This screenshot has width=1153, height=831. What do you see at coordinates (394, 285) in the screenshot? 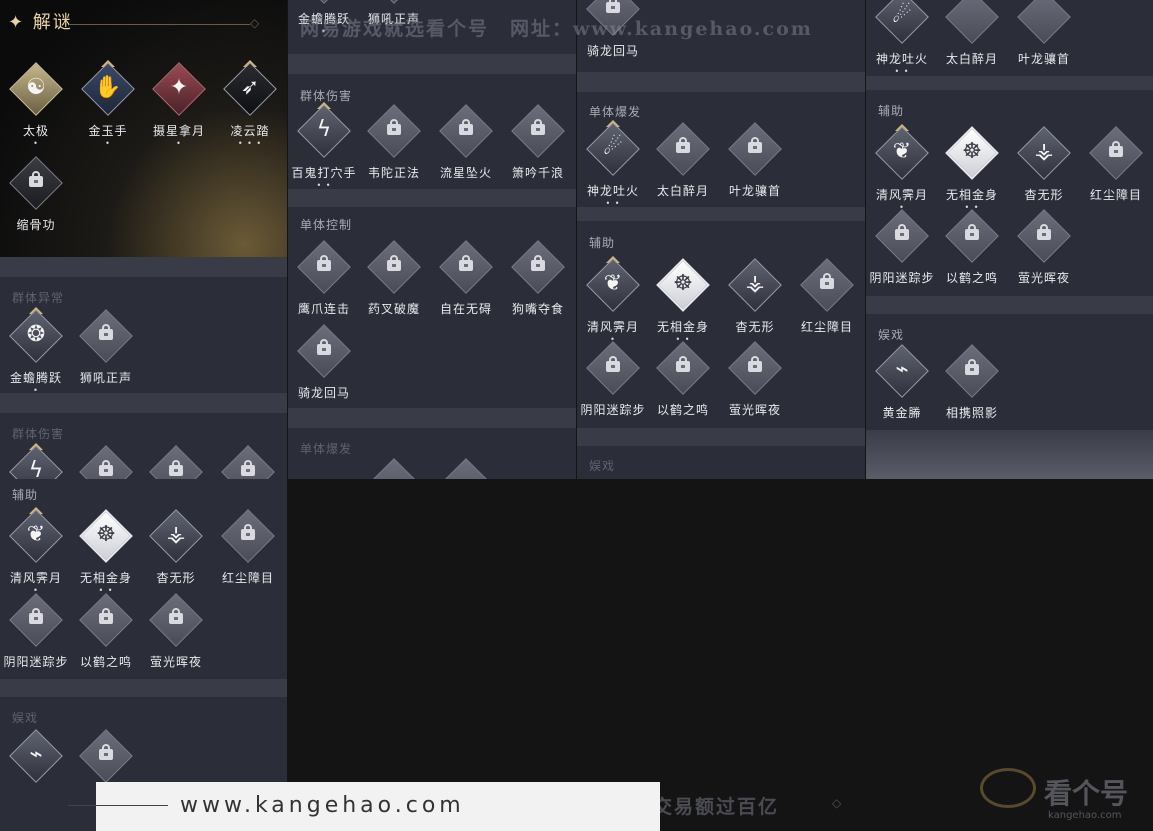
I see `skill-yaochapomo: 药叉破魔` at bounding box center [394, 285].